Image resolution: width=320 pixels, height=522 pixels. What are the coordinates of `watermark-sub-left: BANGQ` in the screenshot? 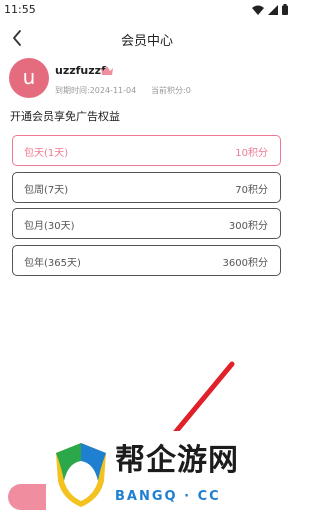 It's located at (146, 496).